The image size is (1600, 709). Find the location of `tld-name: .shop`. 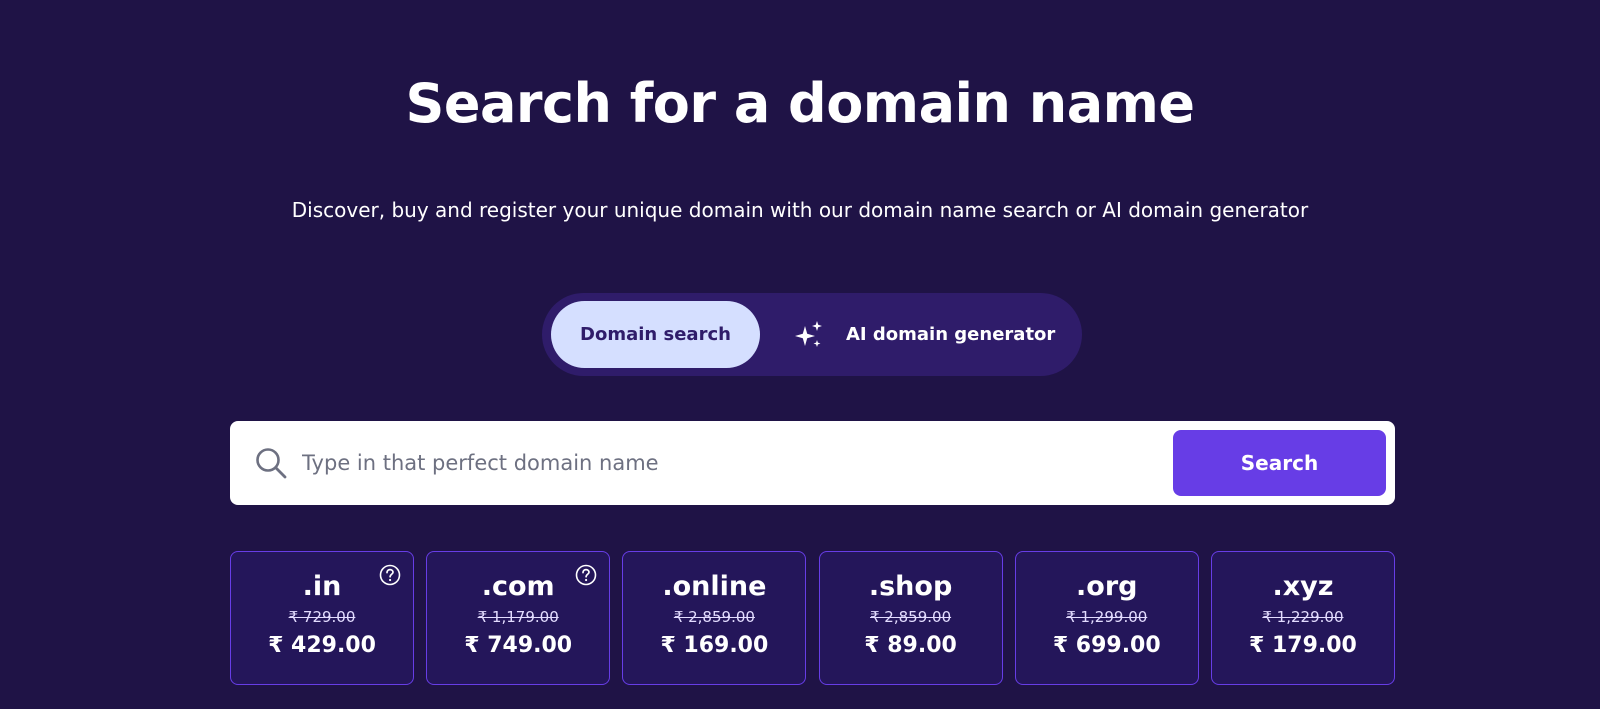

tld-name: .shop is located at coordinates (910, 586).